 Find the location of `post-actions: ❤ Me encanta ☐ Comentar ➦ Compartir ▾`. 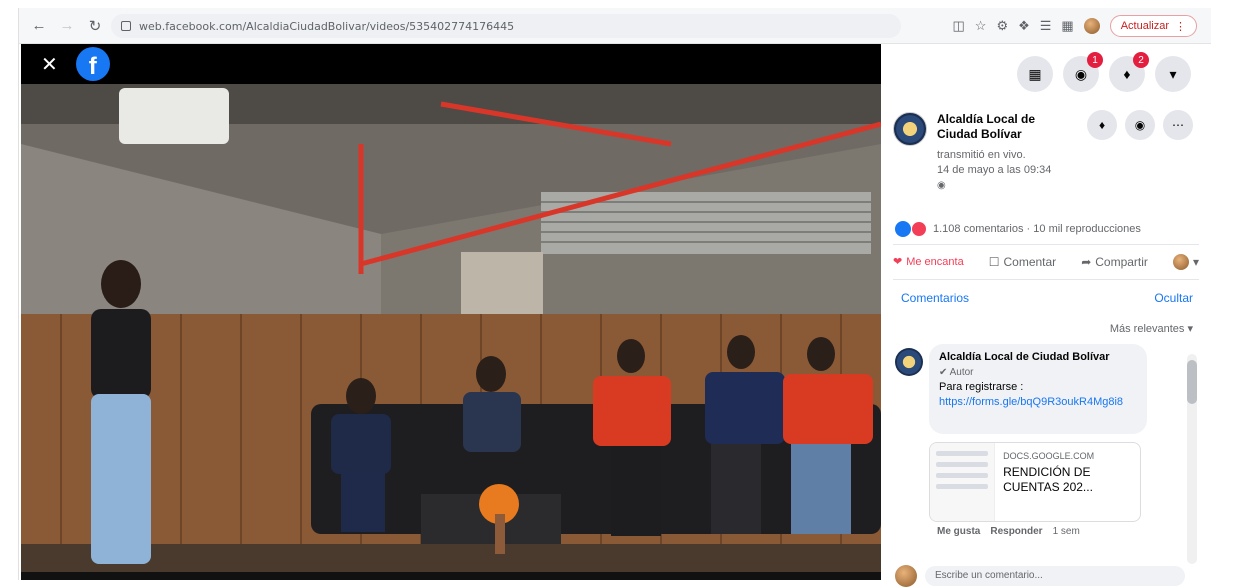

post-actions: ❤ Me encanta ☐ Comentar ➦ Compartir ▾ is located at coordinates (1046, 262).